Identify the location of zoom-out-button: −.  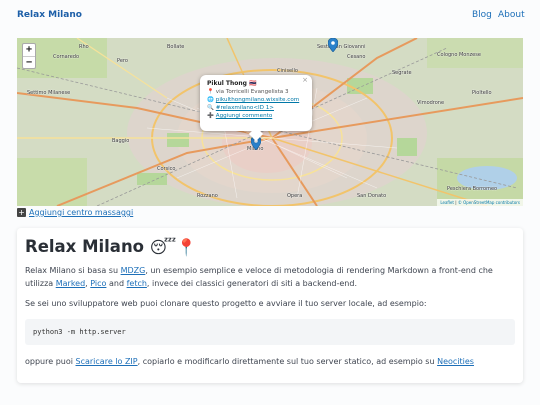
(29, 62).